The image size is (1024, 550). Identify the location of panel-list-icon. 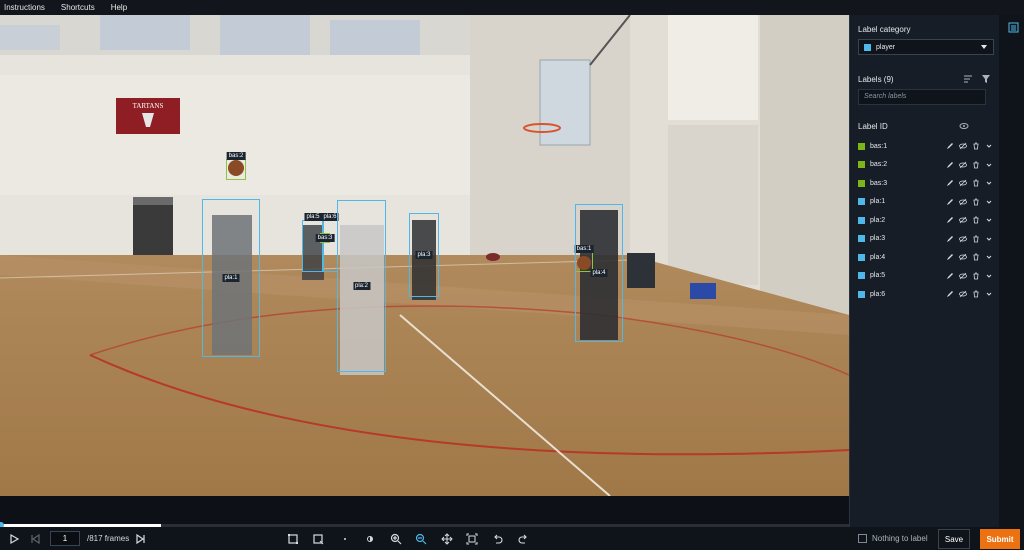
(1013, 27).